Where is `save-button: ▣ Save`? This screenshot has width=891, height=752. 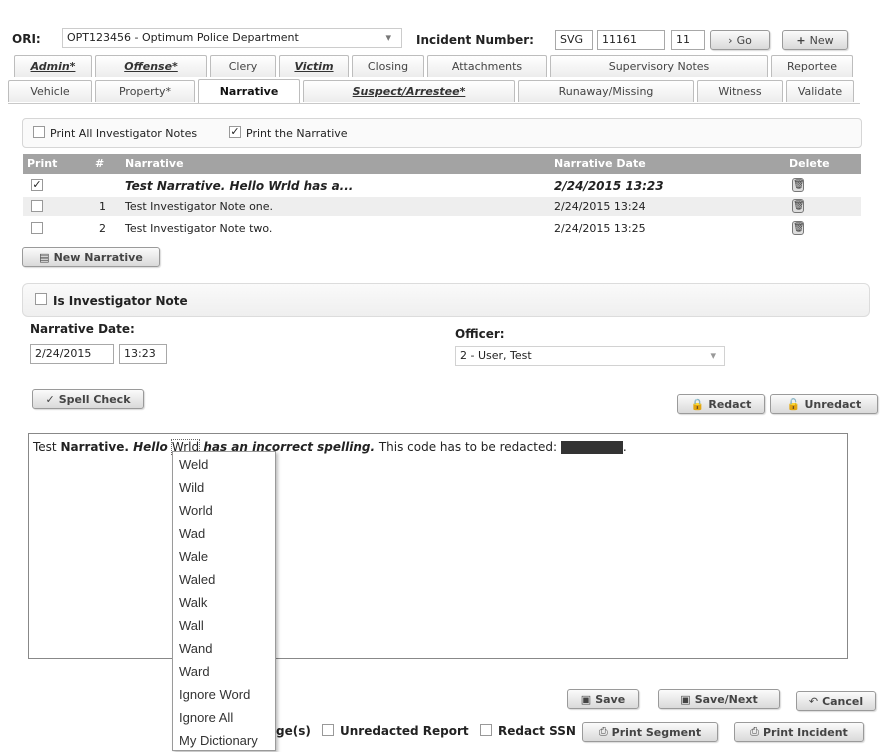
save-button: ▣ Save is located at coordinates (603, 699).